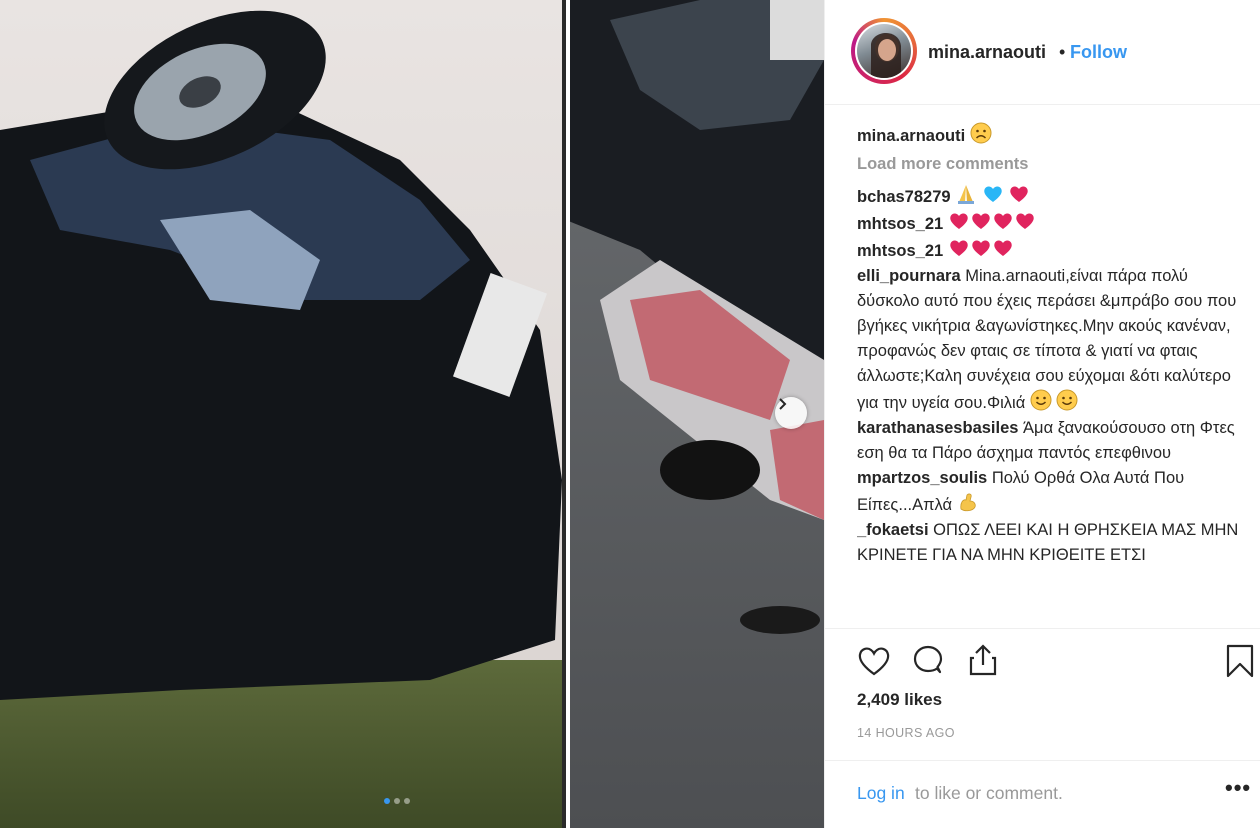 This screenshot has width=1260, height=829. I want to click on heart-icon, so click(874, 661).